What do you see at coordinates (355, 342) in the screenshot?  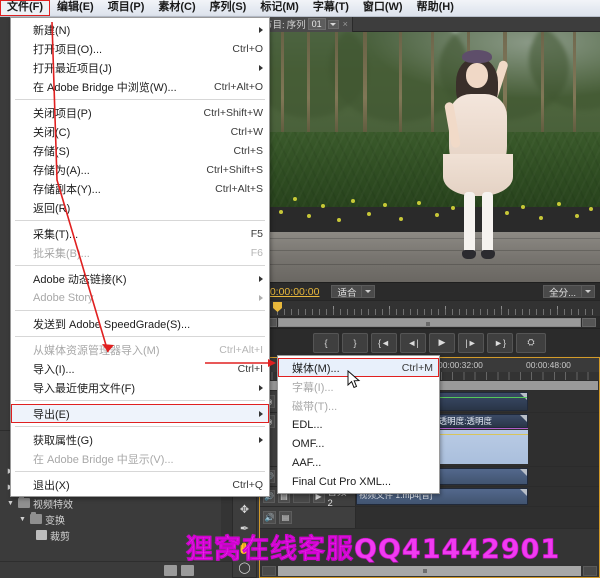 I see `mark-out-button: }` at bounding box center [355, 342].